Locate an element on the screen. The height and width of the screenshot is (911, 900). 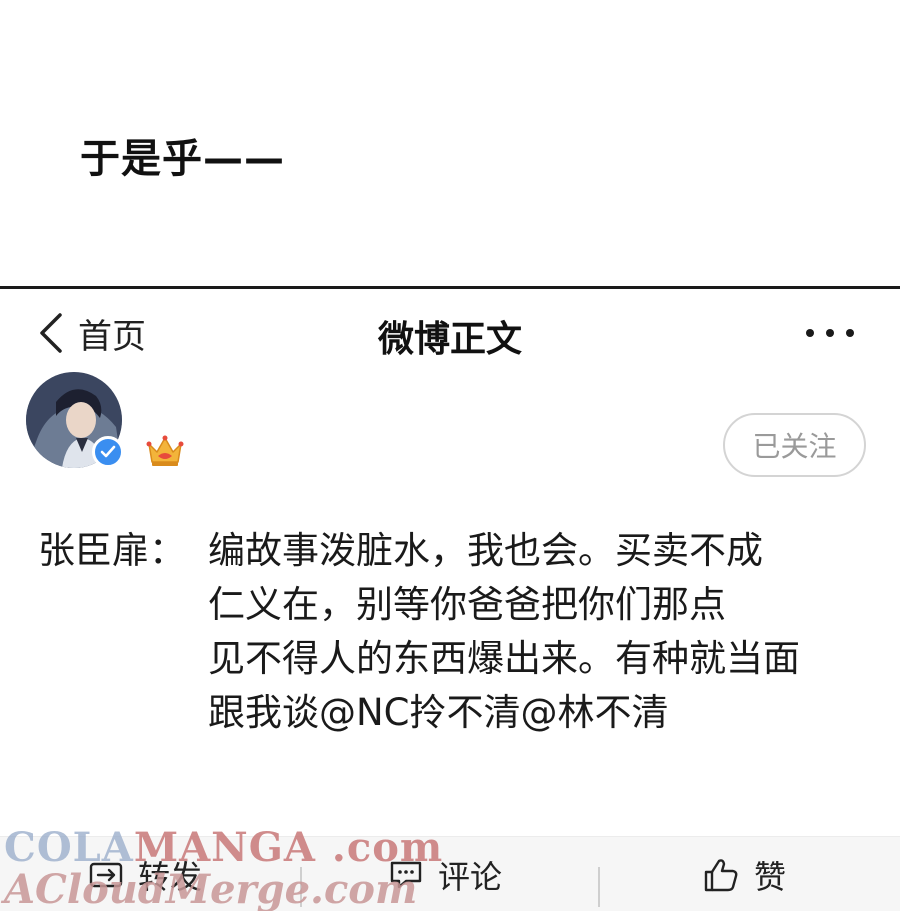
action-bar: 转发 评论 赞 is located at coordinates (450, 873).